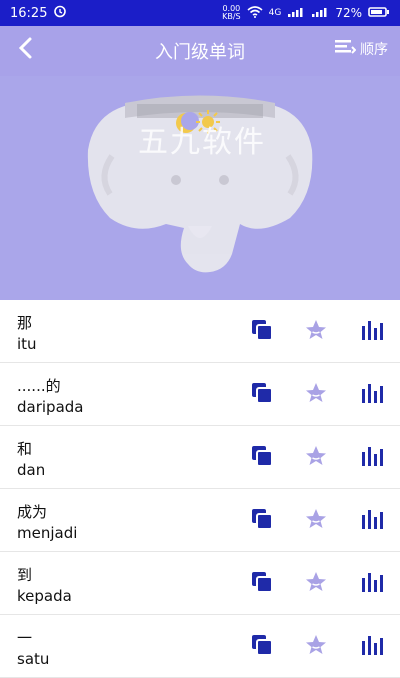 The width and height of the screenshot is (400, 678). Describe the element at coordinates (27, 344) in the screenshot. I see `word-malay: itu` at that location.